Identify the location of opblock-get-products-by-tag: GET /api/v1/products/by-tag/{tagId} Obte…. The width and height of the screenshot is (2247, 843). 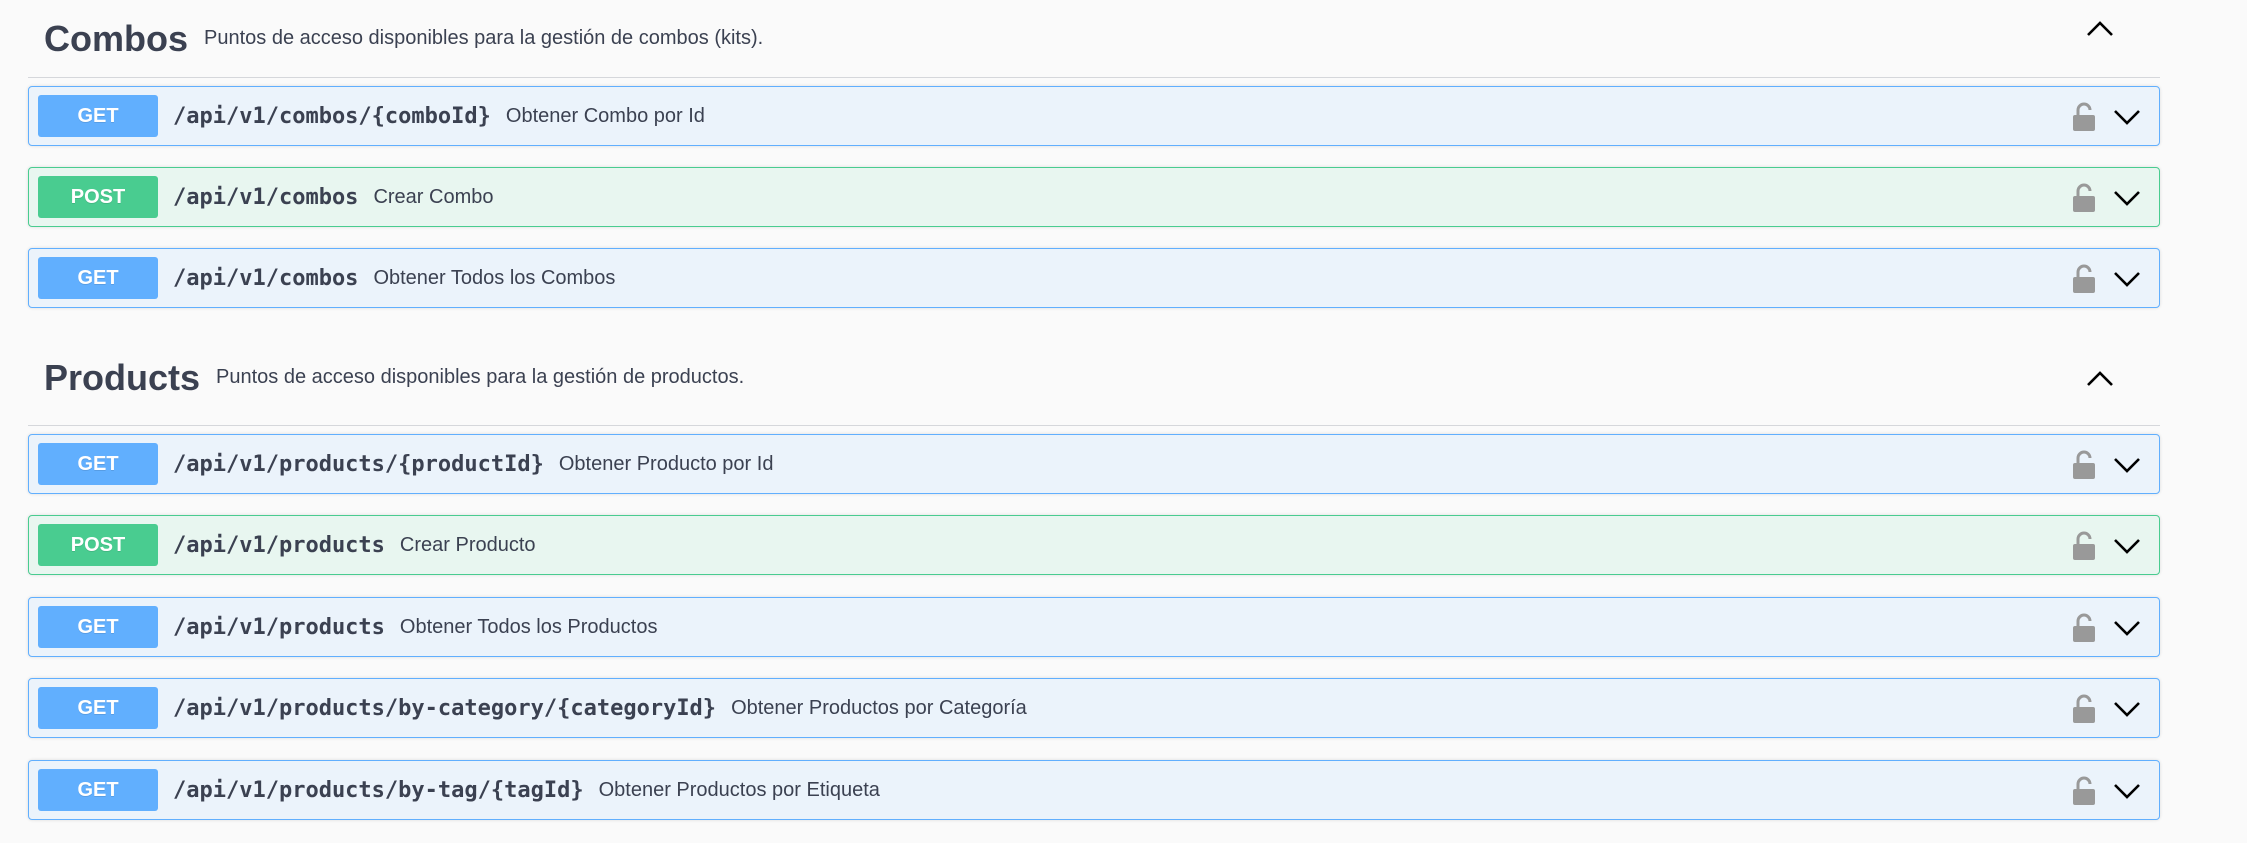
(1094, 790).